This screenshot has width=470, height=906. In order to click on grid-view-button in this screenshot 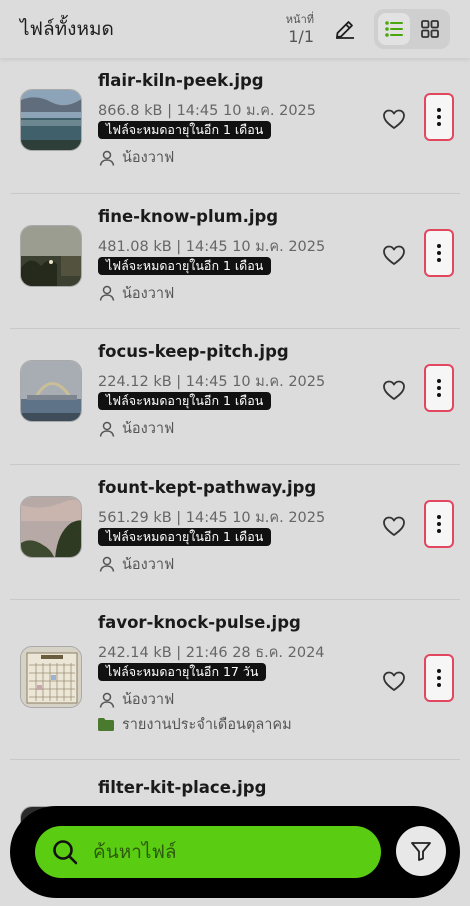, I will do `click(430, 29)`.